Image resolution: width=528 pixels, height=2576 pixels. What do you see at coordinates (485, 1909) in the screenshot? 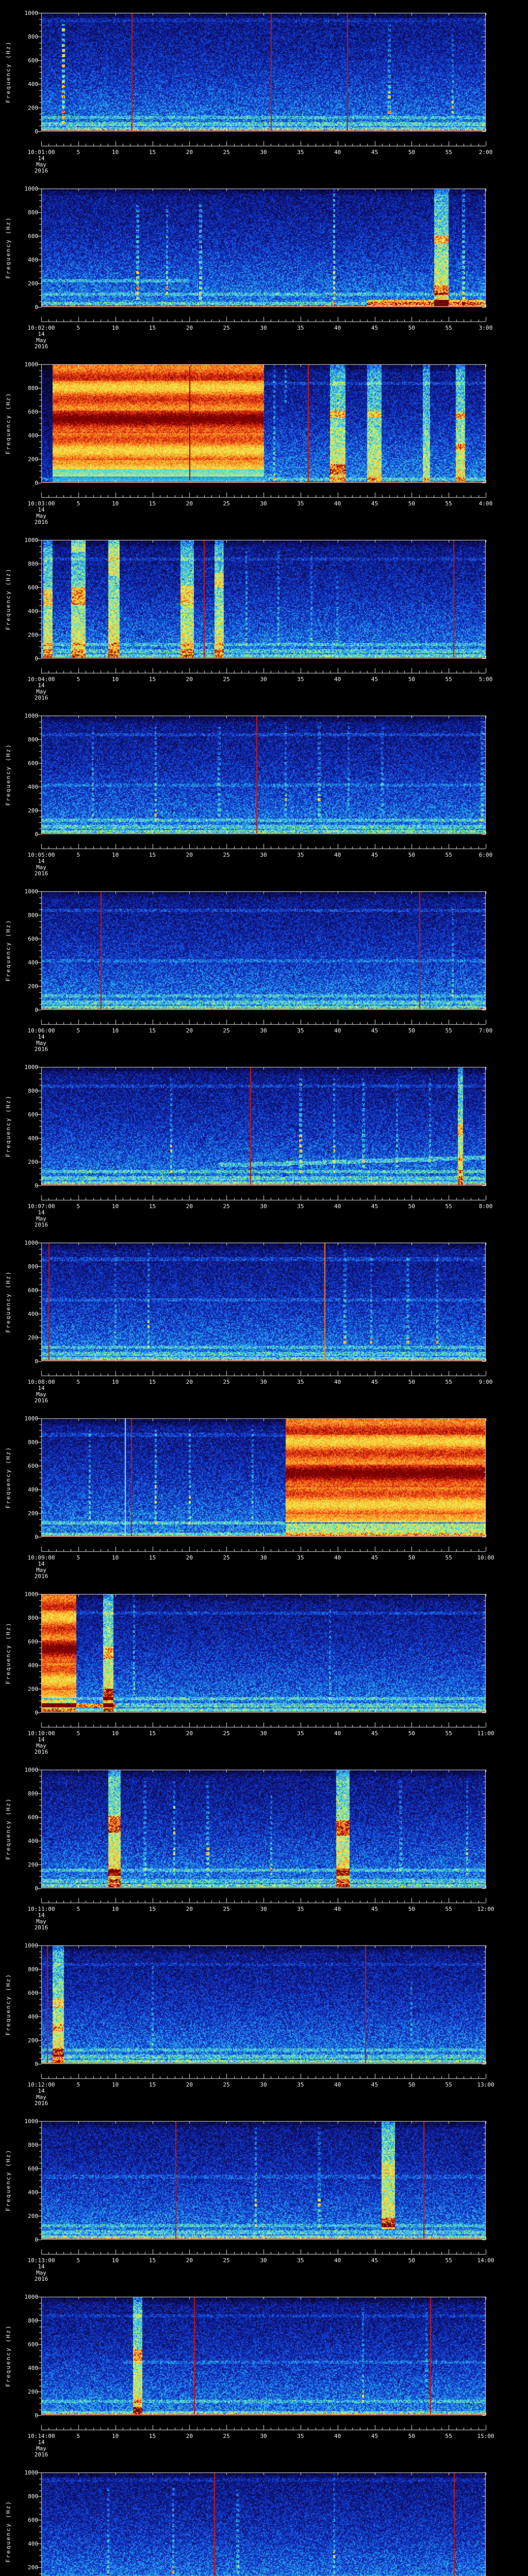
I see `x-axis-end-time: 12:00` at bounding box center [485, 1909].